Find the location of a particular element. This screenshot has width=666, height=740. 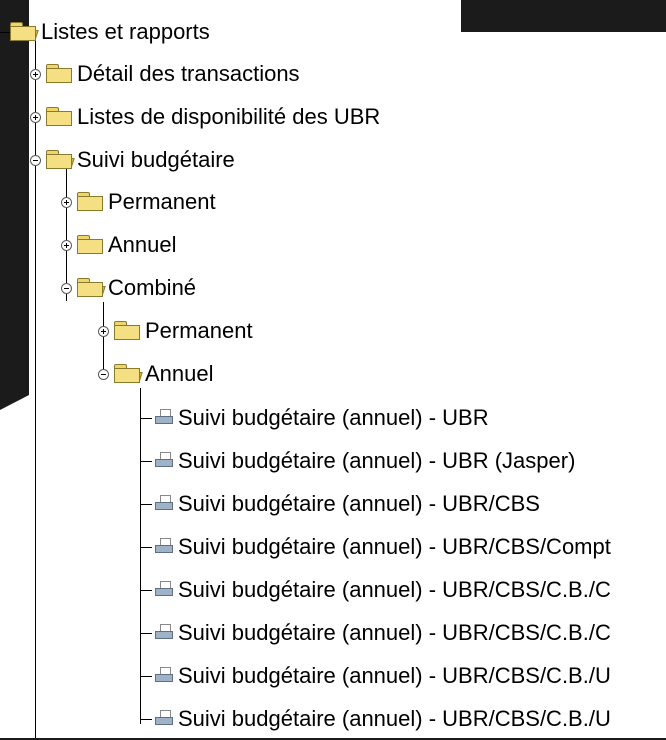

tree-node-label: Listes de disponibilité des UBR is located at coordinates (229, 116).